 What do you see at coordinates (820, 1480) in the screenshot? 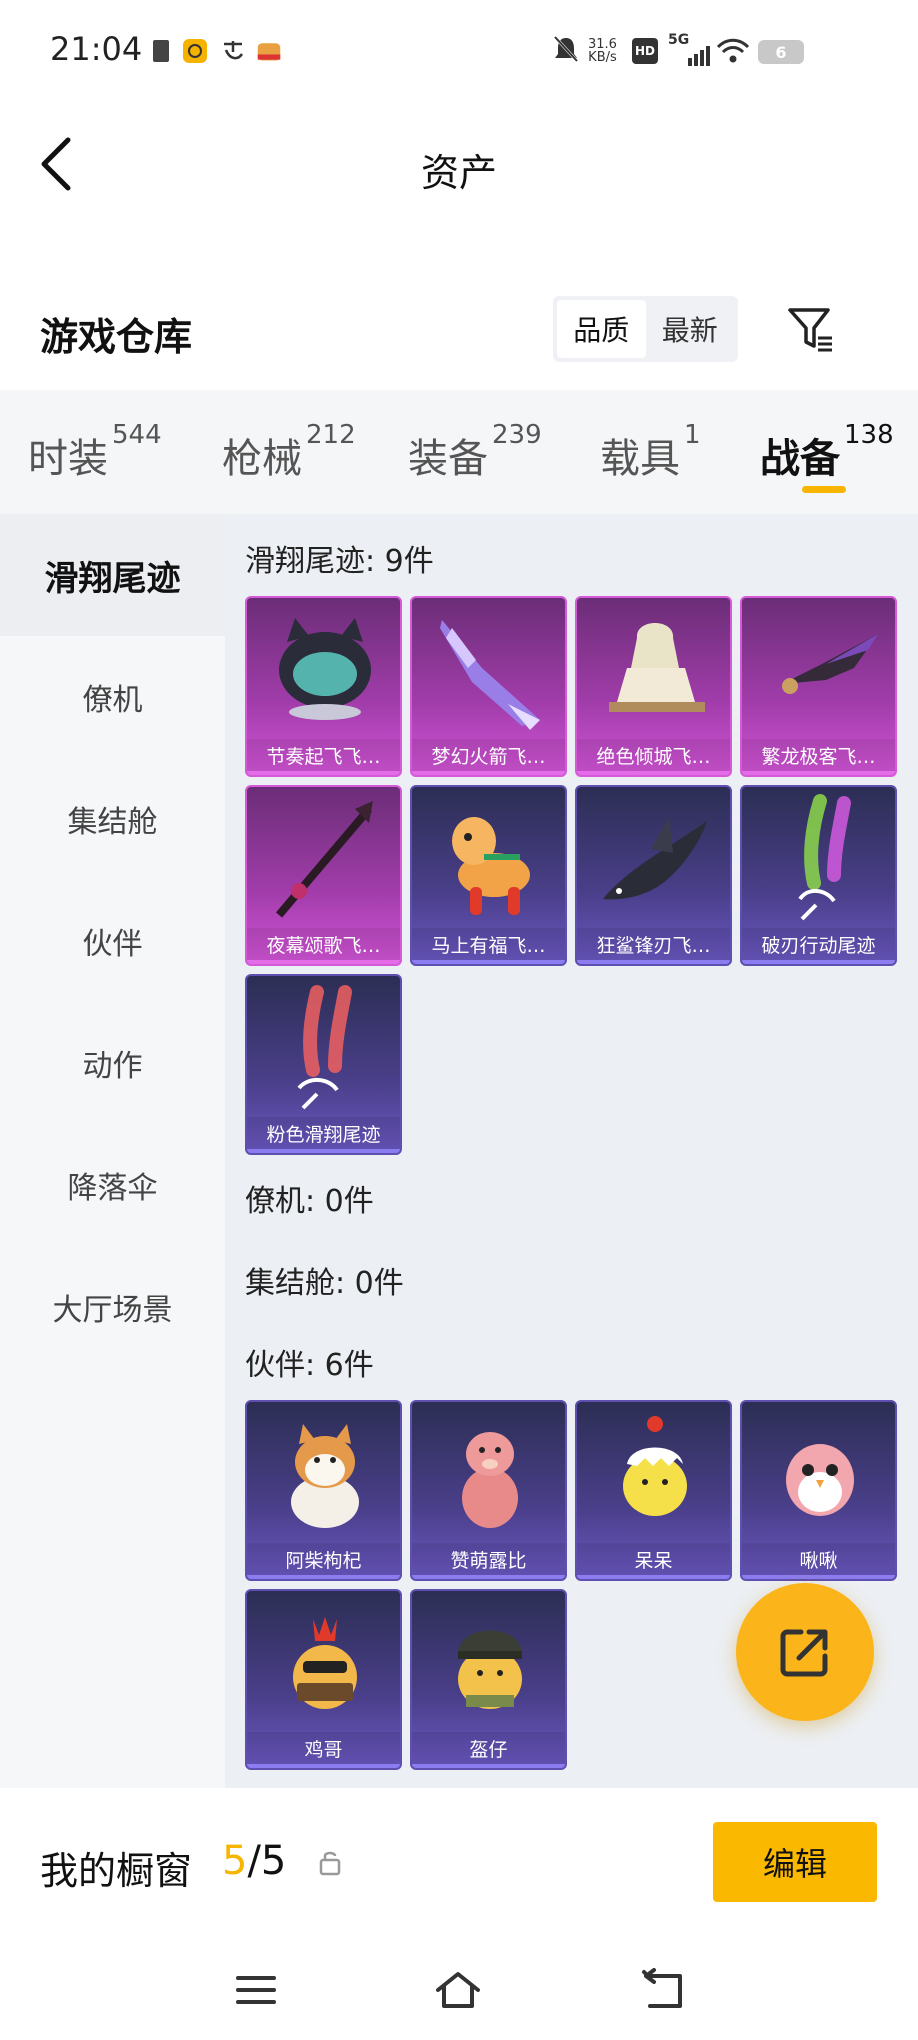
I see `bird-icon` at bounding box center [820, 1480].